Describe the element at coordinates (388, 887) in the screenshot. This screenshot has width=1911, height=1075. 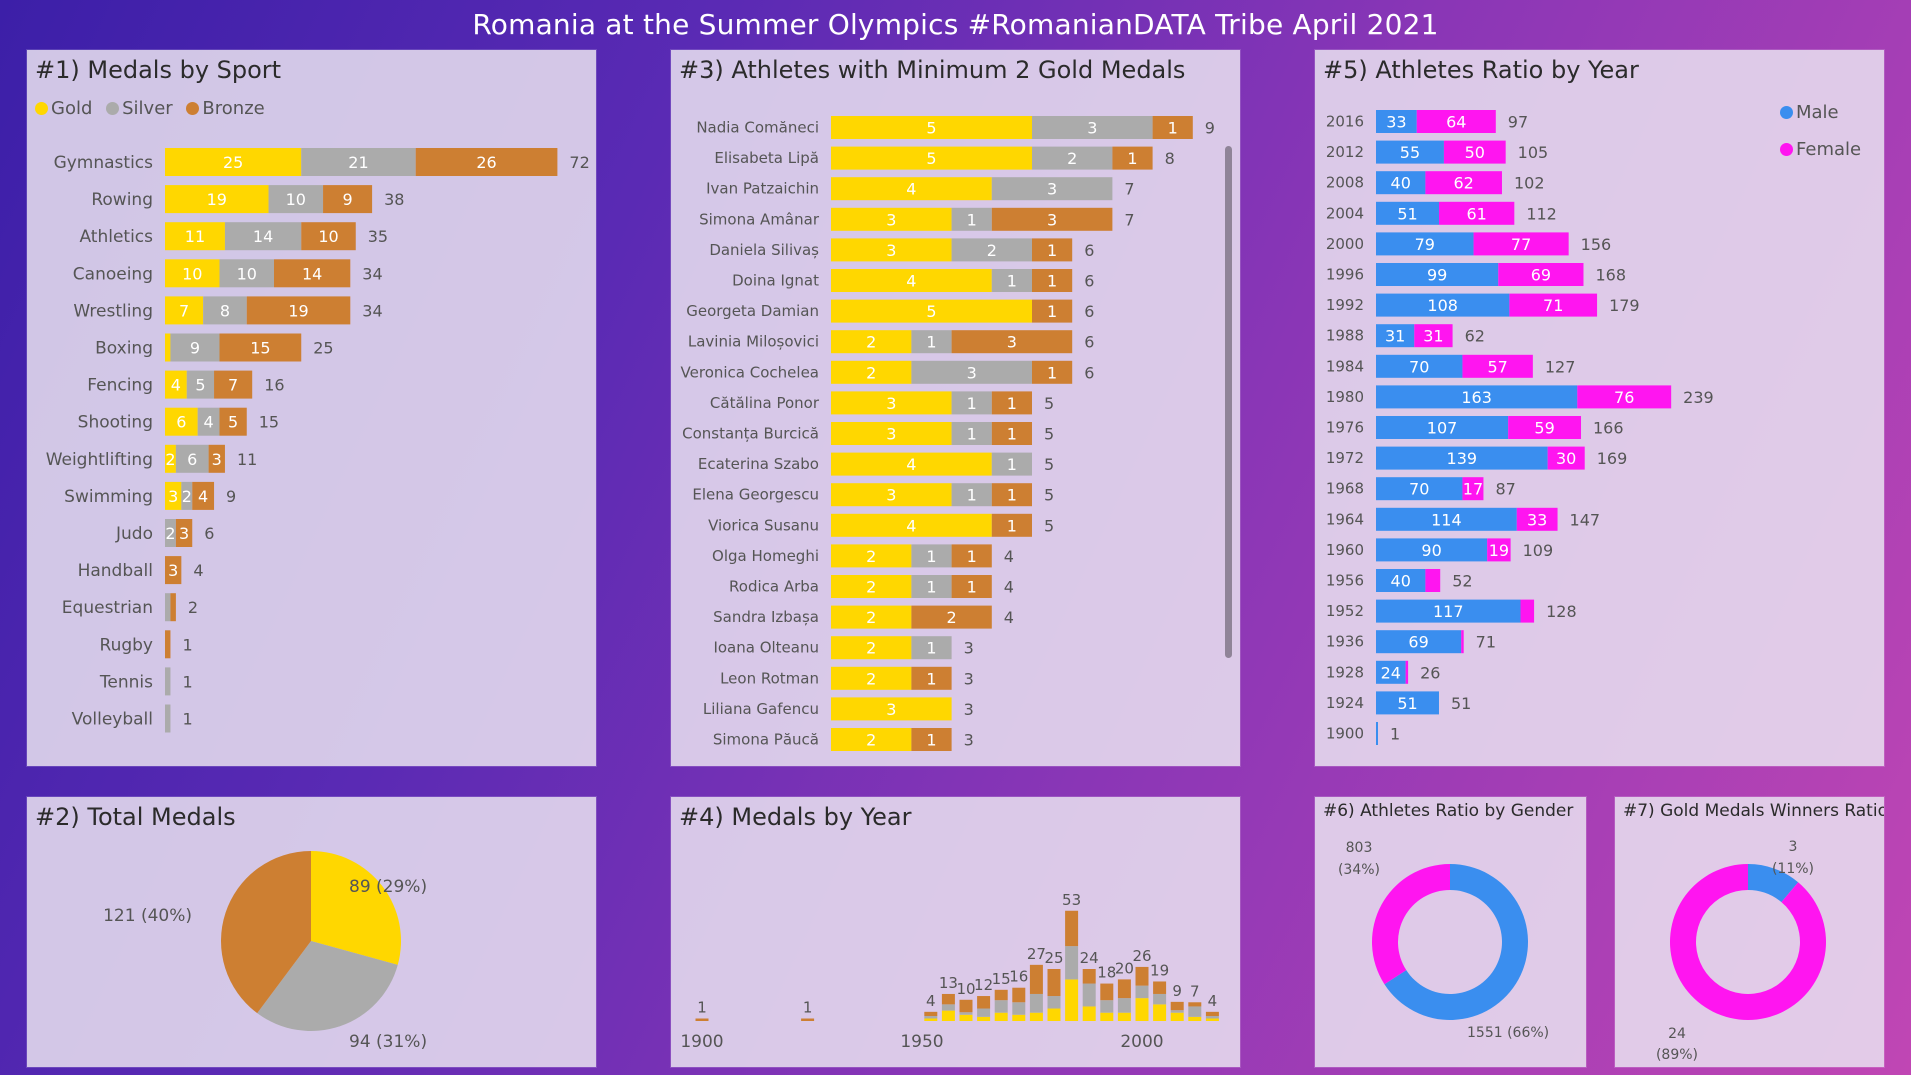
I see `pie-label: 89 (29%)` at that location.